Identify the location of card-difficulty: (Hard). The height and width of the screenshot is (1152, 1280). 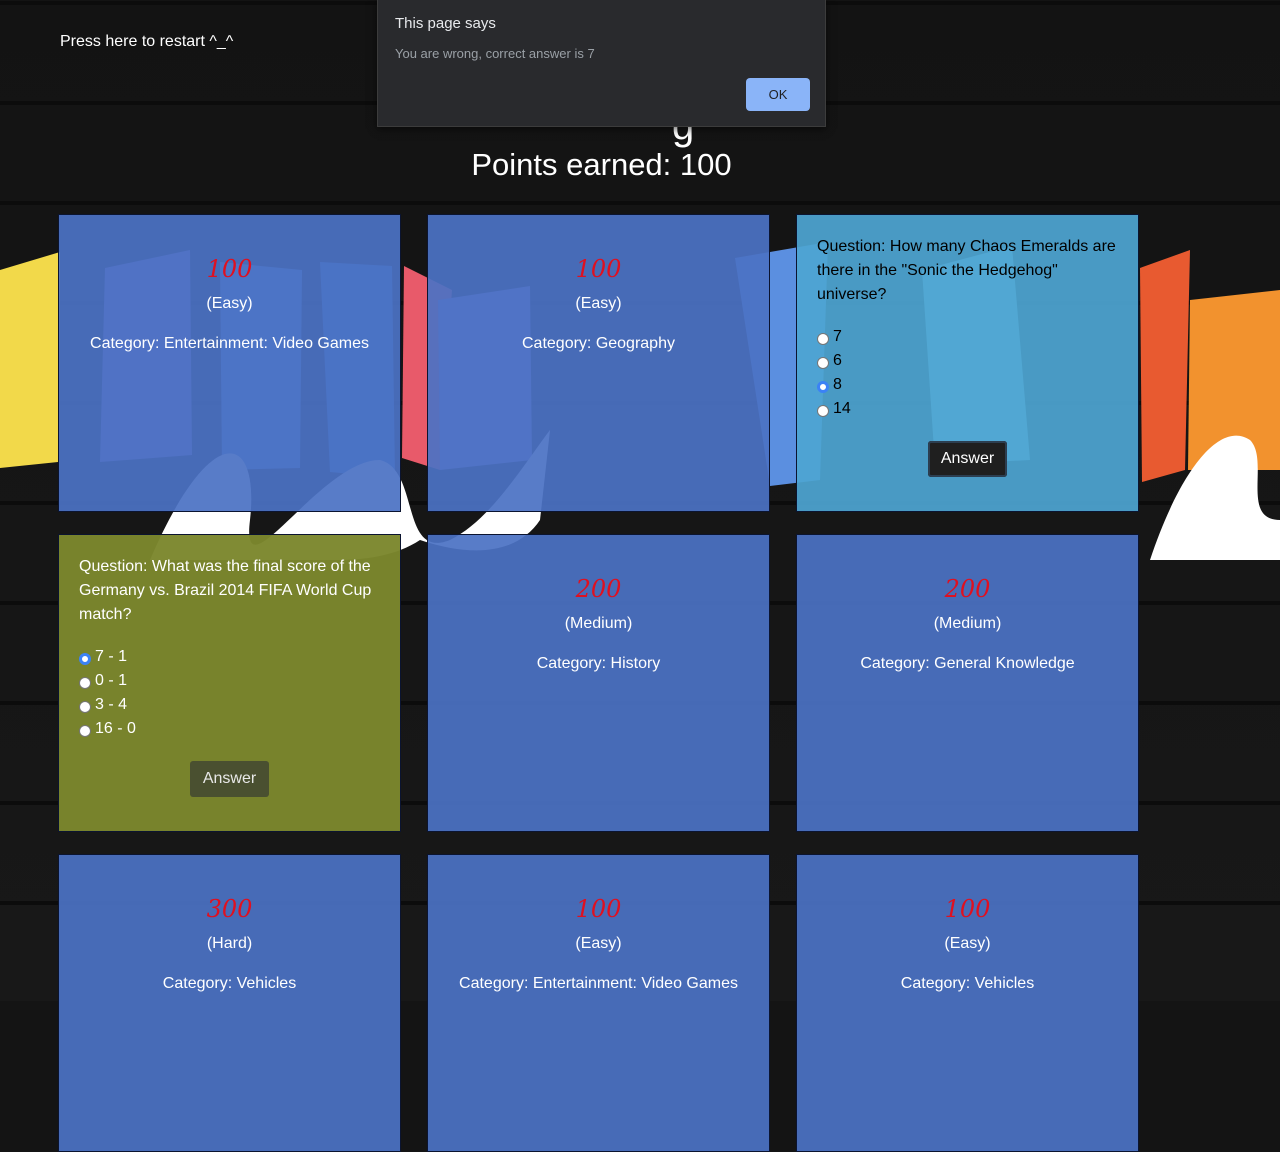
(229, 943).